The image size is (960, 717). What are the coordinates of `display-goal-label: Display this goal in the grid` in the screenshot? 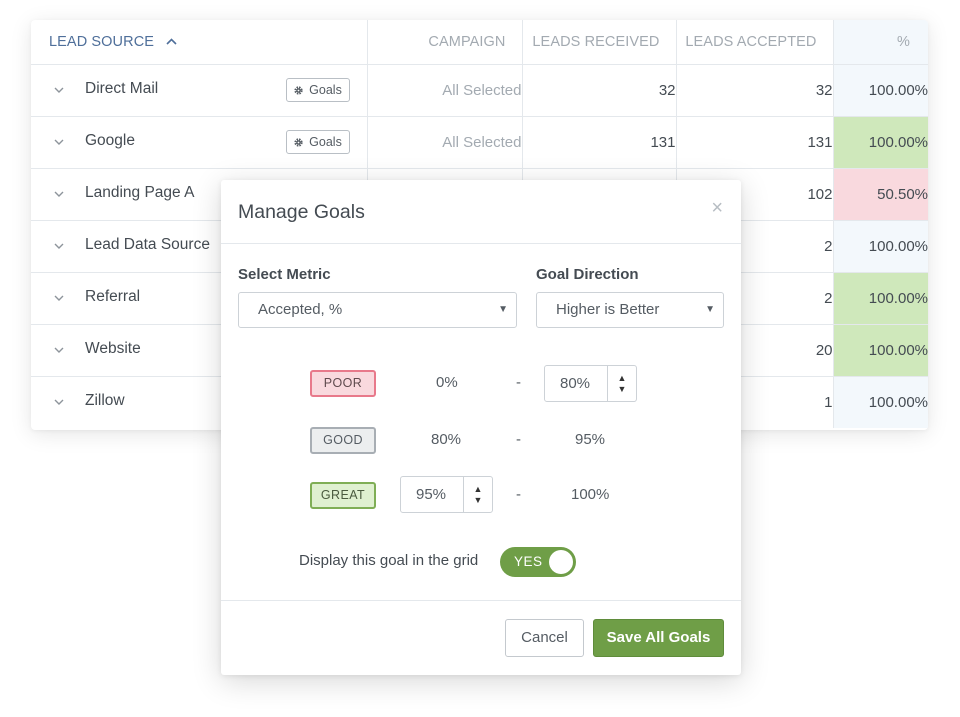 It's located at (389, 560).